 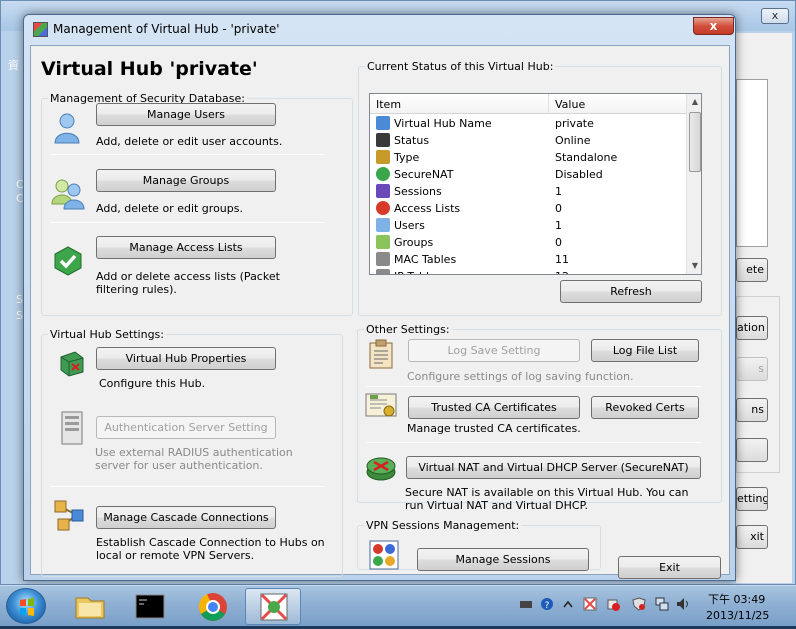 What do you see at coordinates (381, 354) in the screenshot?
I see `log-clipboard-icon` at bounding box center [381, 354].